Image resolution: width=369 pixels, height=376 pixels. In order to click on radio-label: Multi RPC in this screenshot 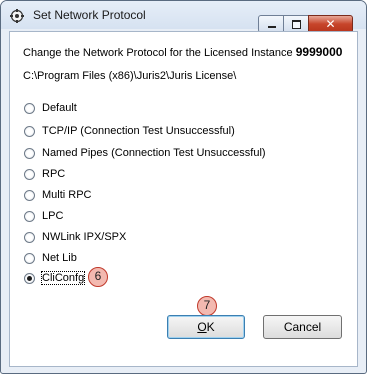, I will do `click(67, 195)`.